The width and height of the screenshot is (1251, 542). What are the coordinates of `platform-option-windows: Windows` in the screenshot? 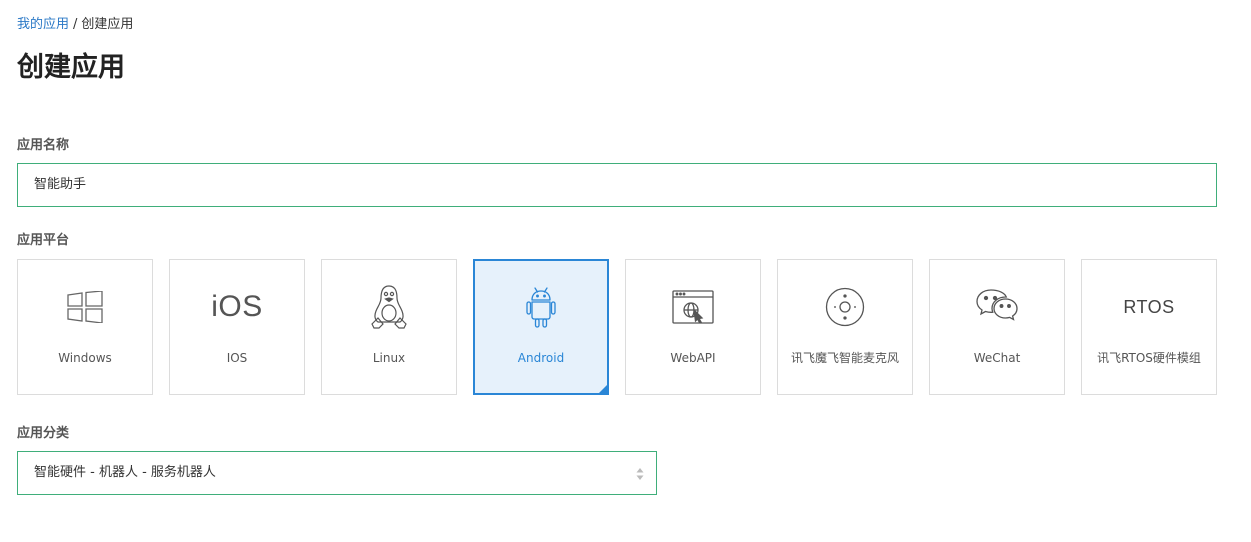 It's located at (85, 327).